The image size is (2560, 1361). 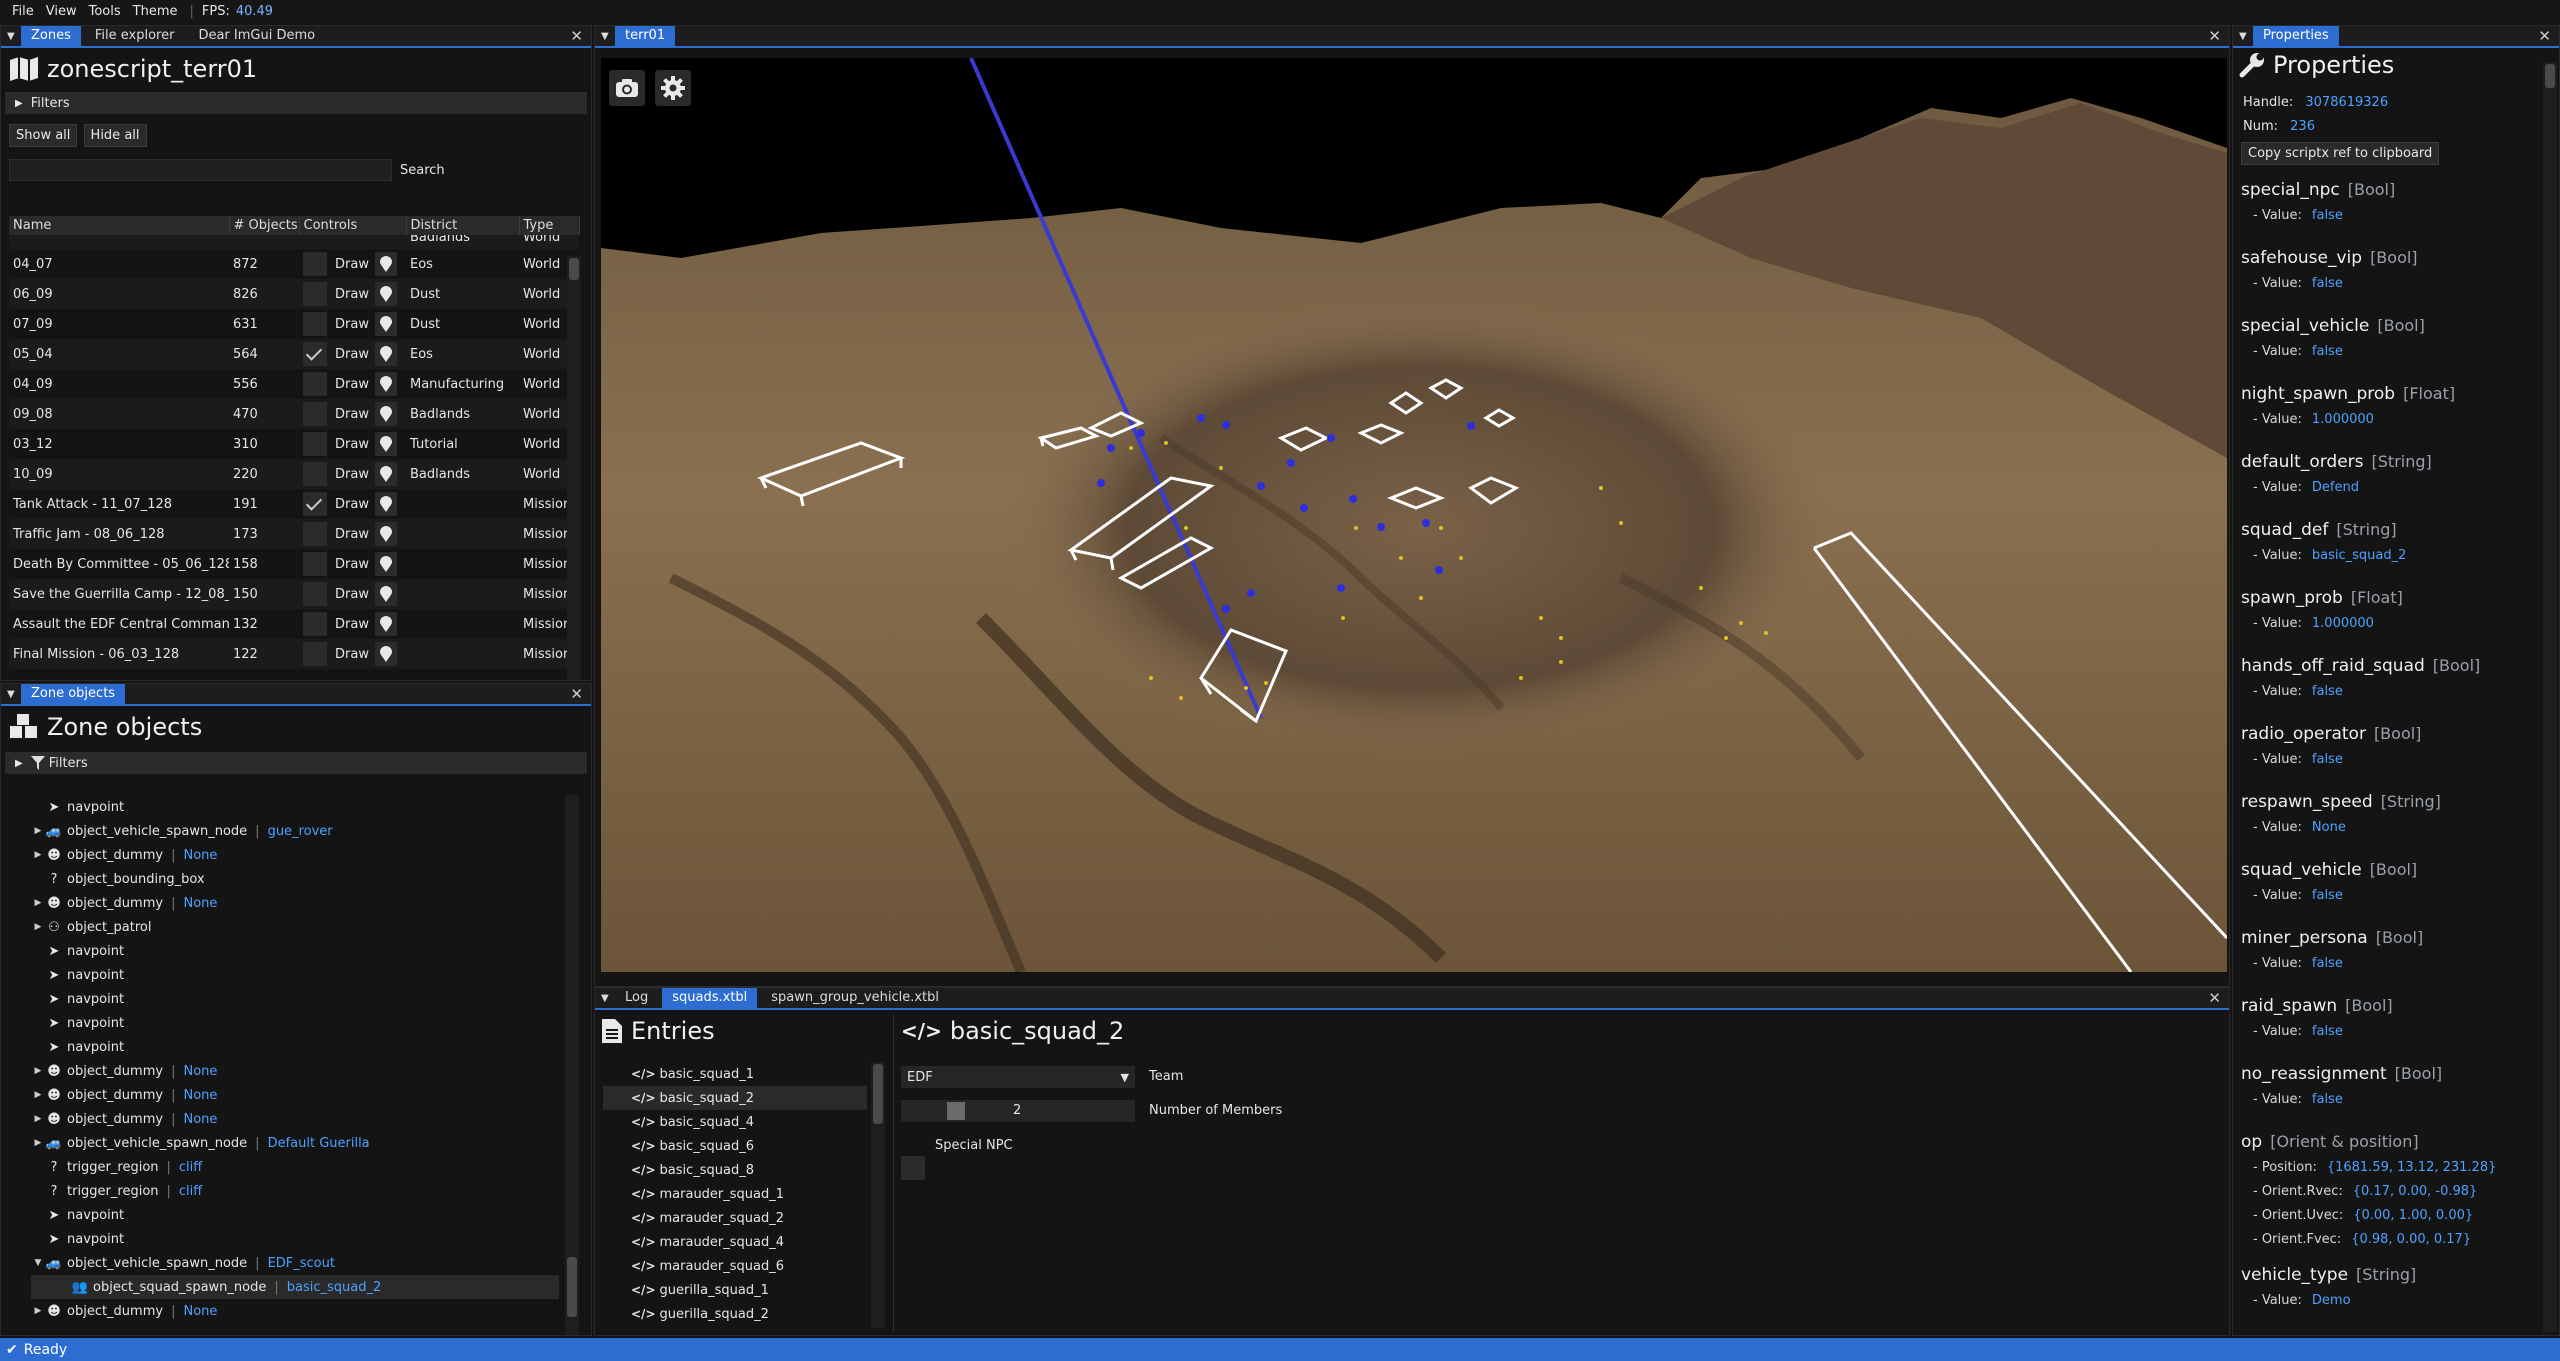 What do you see at coordinates (636, 998) in the screenshot?
I see `tab-log: Log` at bounding box center [636, 998].